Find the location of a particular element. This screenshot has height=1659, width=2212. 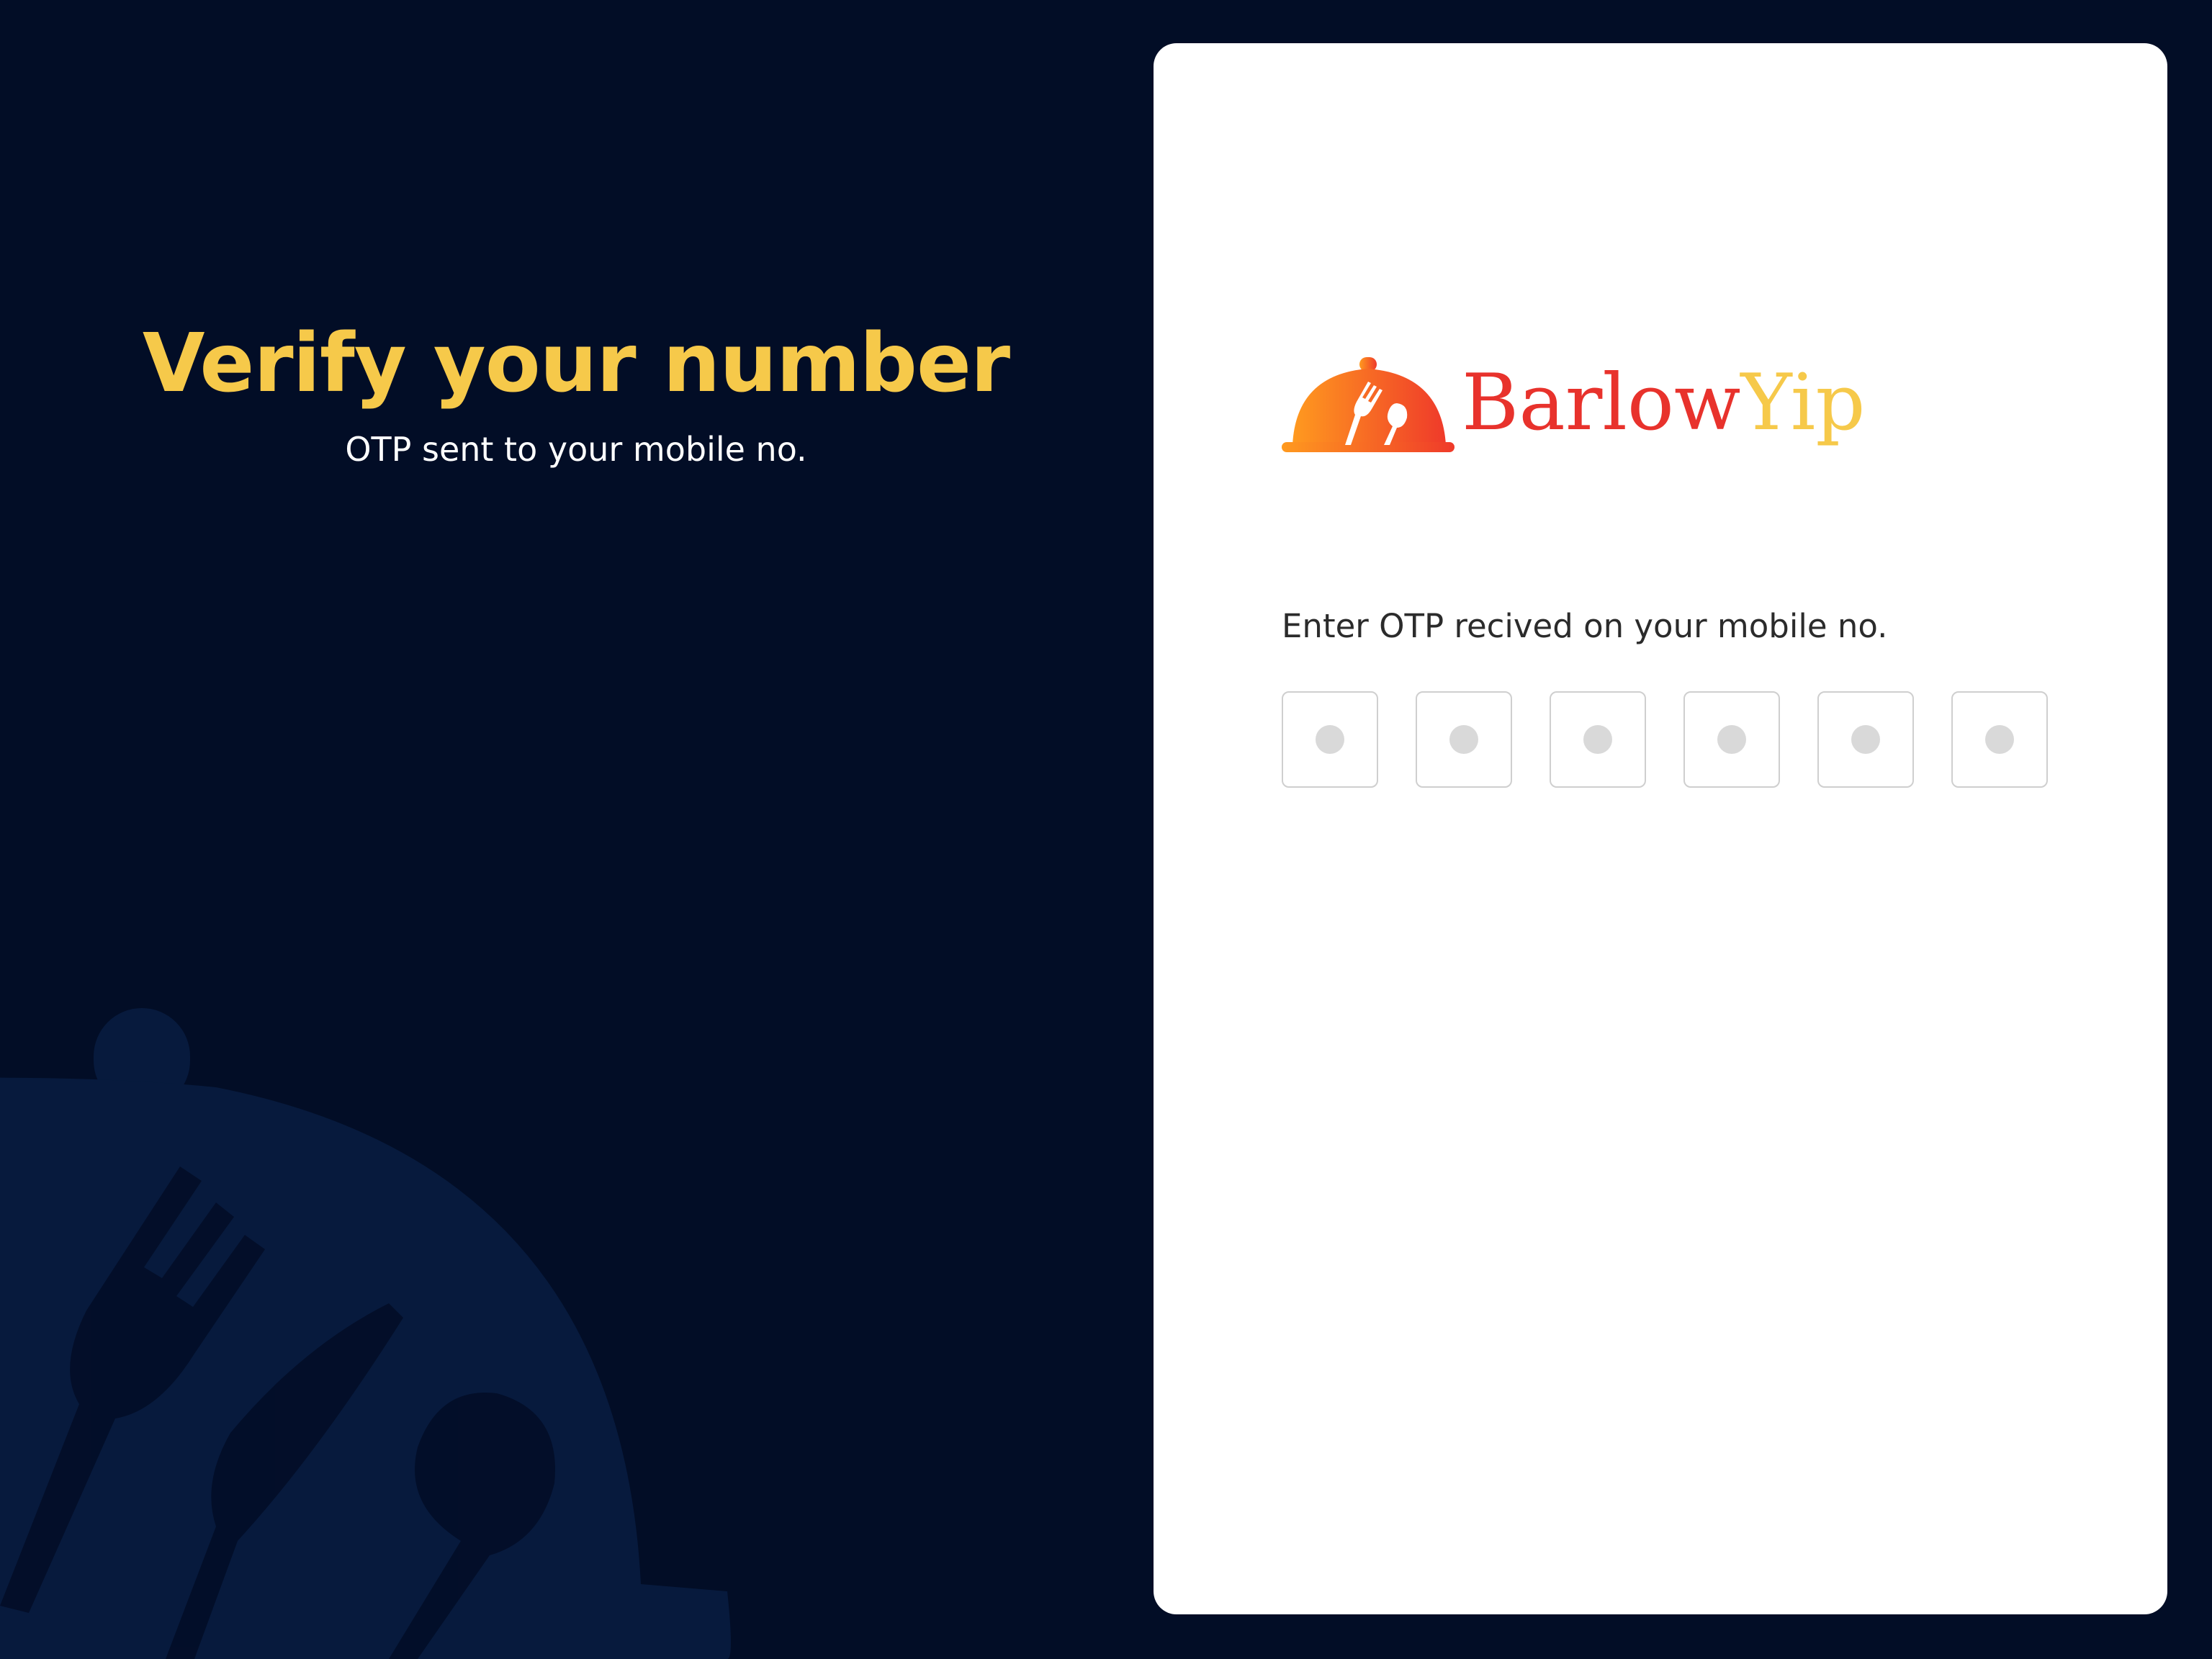

brand-logo: BarlowYip is located at coordinates (1591, 396).